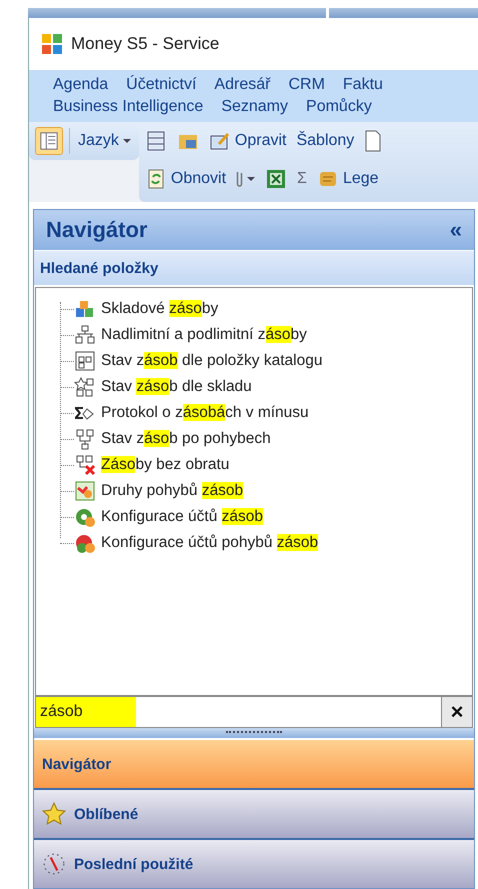 The image size is (478, 889). I want to click on app-logo-icon, so click(52, 44).